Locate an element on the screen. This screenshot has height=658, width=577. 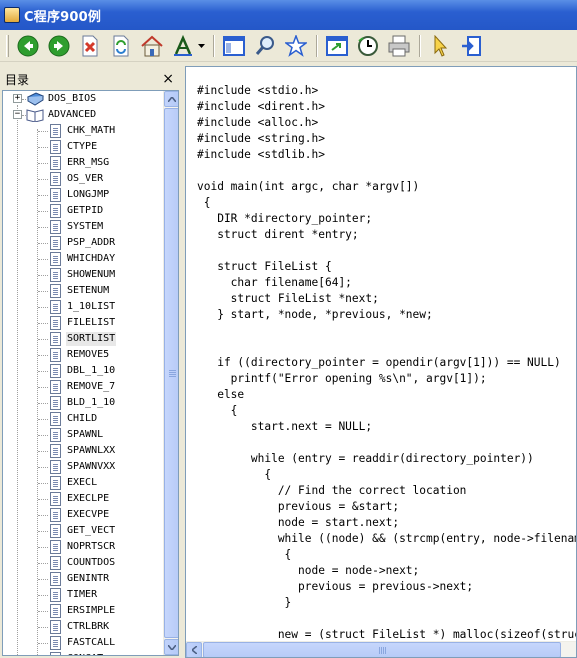
tree-vertical-scrollbar is located at coordinates (170, 373).